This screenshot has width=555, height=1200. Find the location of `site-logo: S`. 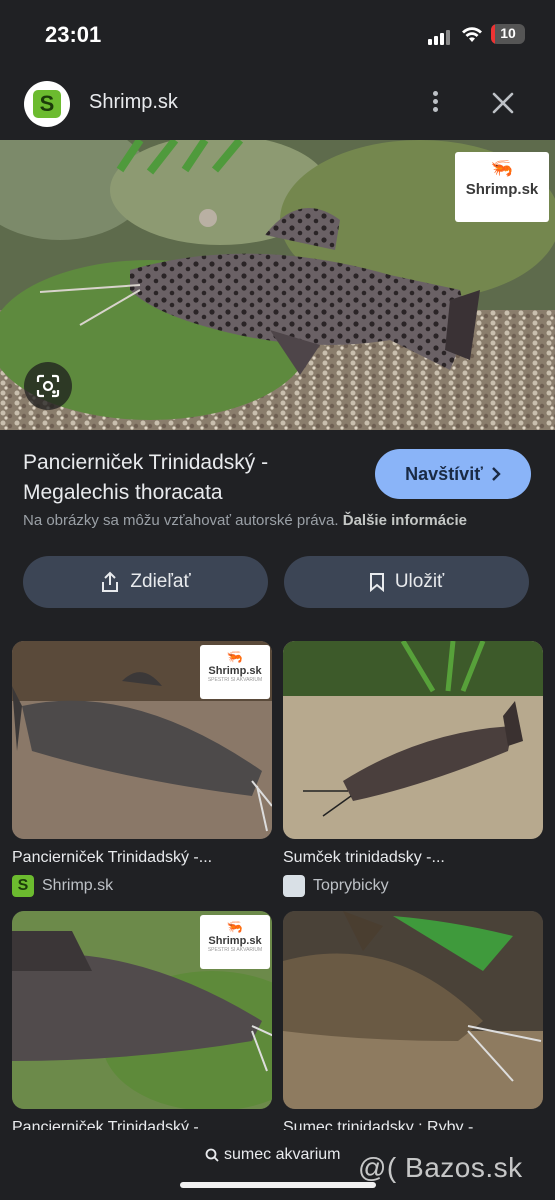

site-logo: S is located at coordinates (47, 104).